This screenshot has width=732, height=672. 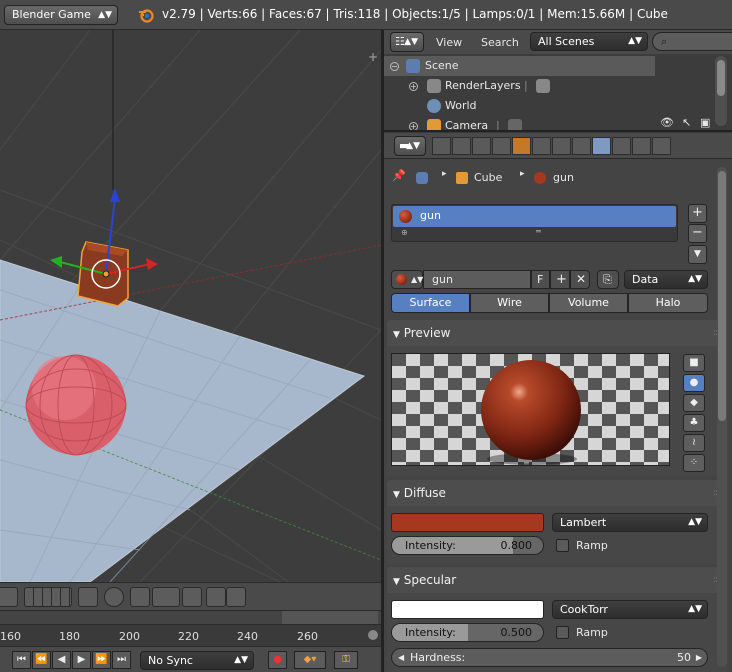 I want to click on specular-ramp-checkbox, so click(x=562, y=632).